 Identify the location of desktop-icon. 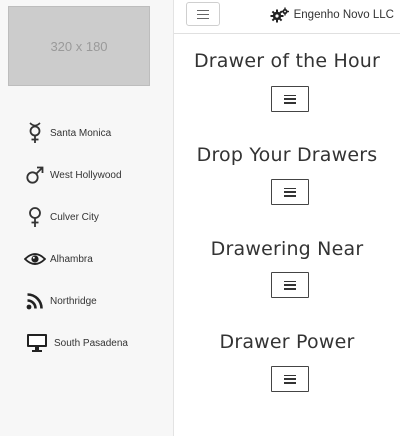
(37, 343).